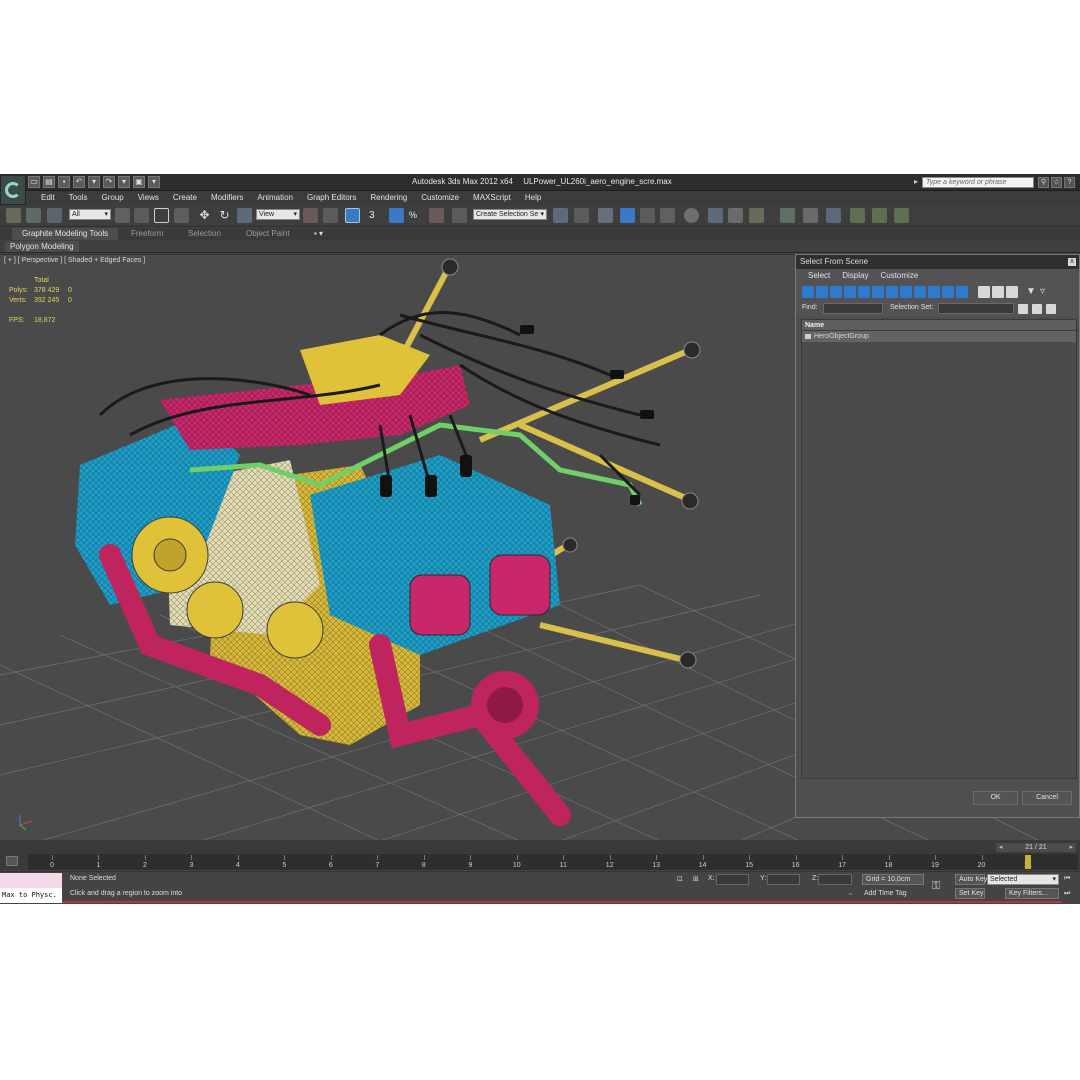 This screenshot has height=1080, width=1080. What do you see at coordinates (224, 215) in the screenshot?
I see `rotate-icon: ↻` at bounding box center [224, 215].